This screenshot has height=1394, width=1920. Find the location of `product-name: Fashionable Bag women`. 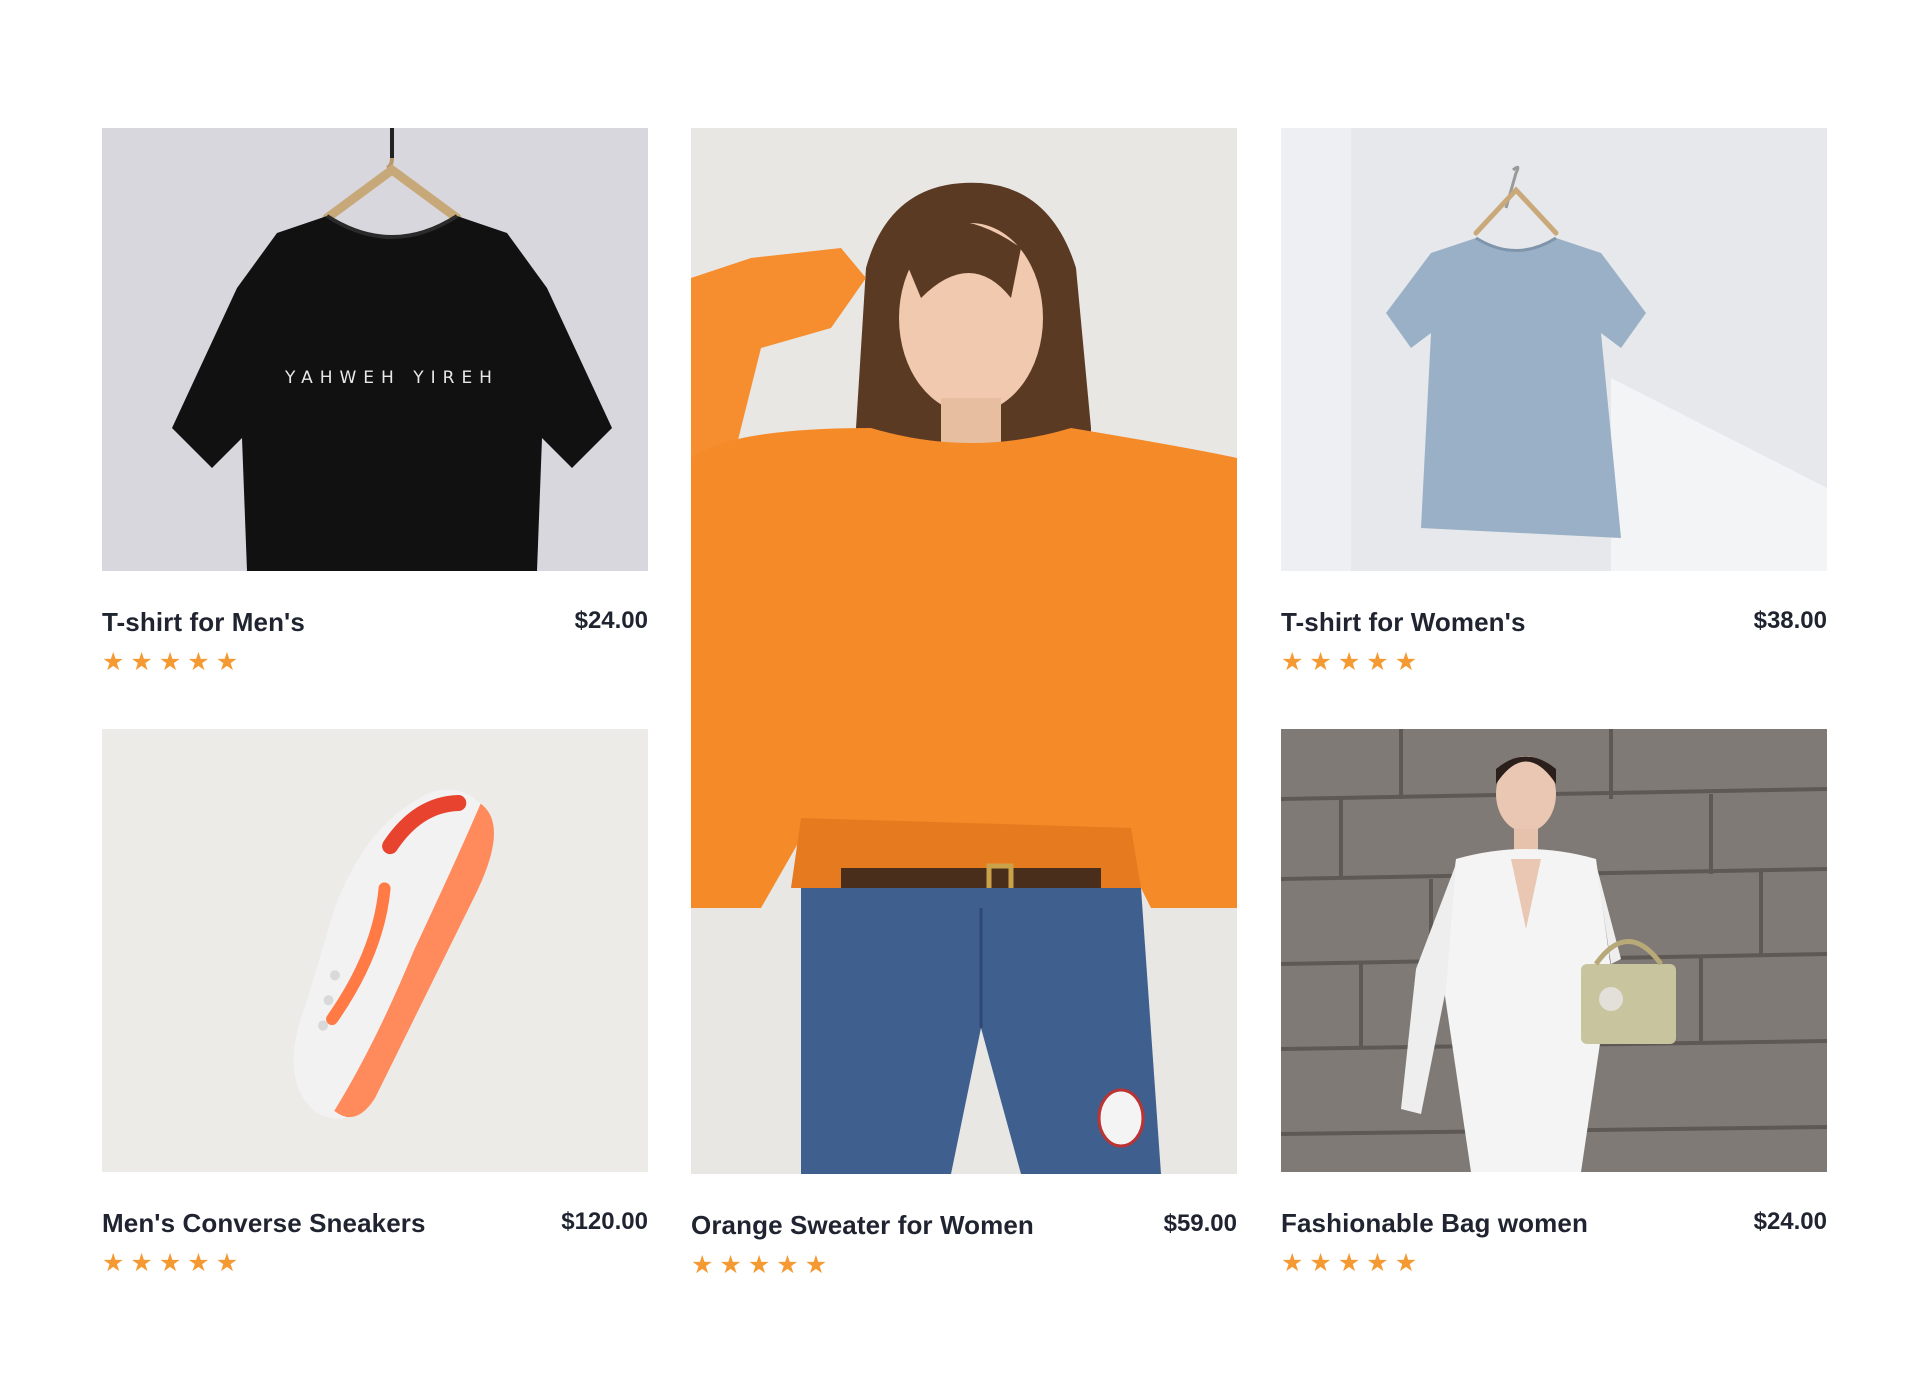

product-name: Fashionable Bag women is located at coordinates (1434, 1223).